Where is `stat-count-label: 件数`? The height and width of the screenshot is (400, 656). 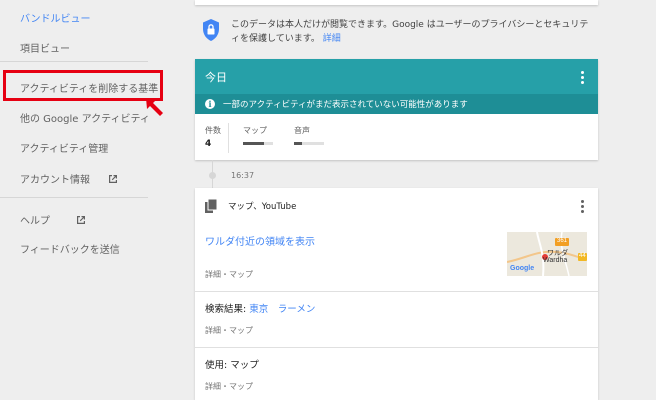 stat-count-label: 件数 is located at coordinates (213, 130).